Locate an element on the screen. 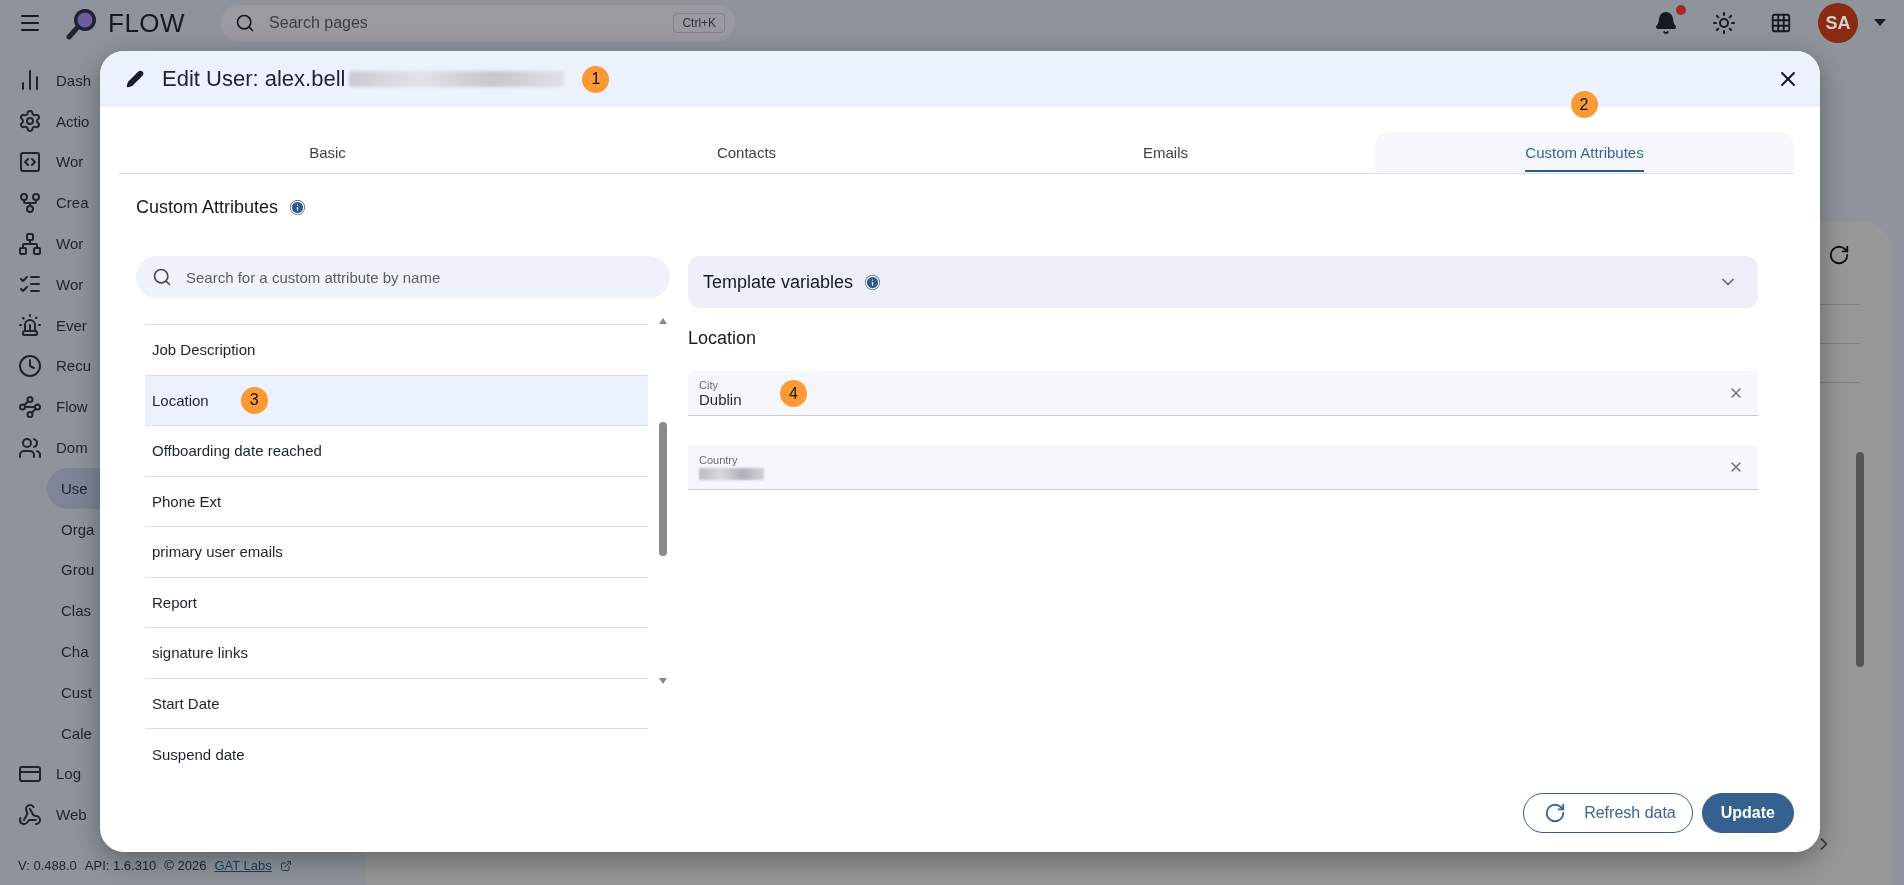 The image size is (1904, 885). attribute-list-item: Phone Ext is located at coordinates (396, 501).